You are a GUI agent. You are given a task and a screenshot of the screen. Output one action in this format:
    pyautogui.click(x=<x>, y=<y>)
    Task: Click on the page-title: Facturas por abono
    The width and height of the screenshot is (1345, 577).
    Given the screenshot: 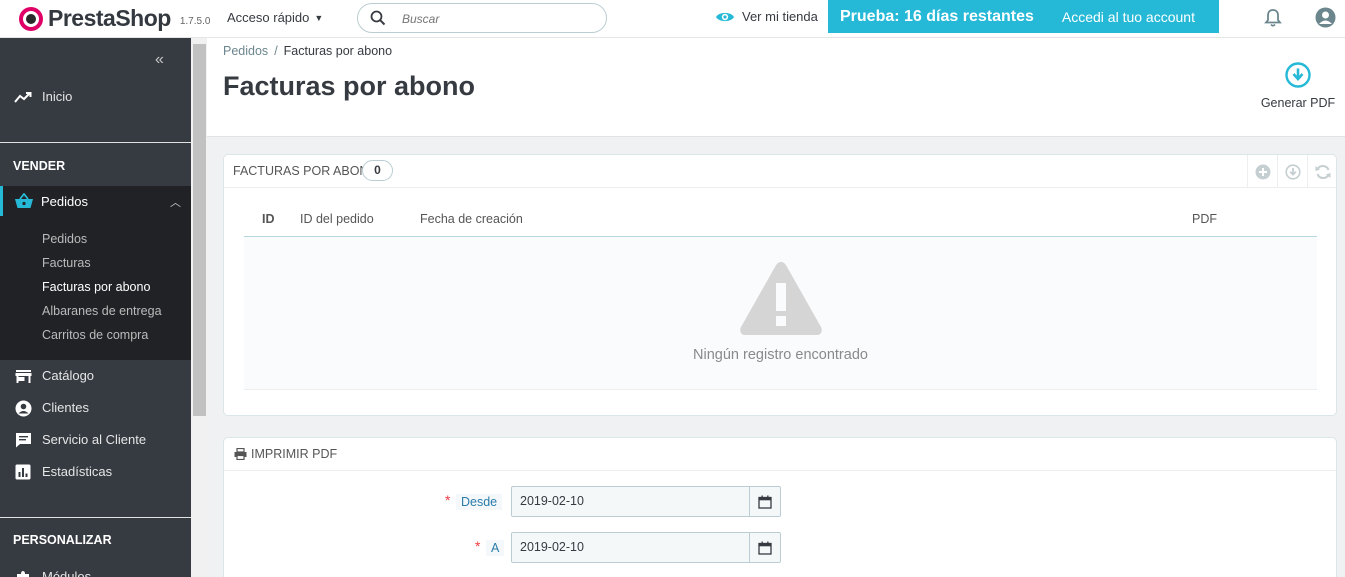 What is the action you would take?
    pyautogui.click(x=349, y=86)
    